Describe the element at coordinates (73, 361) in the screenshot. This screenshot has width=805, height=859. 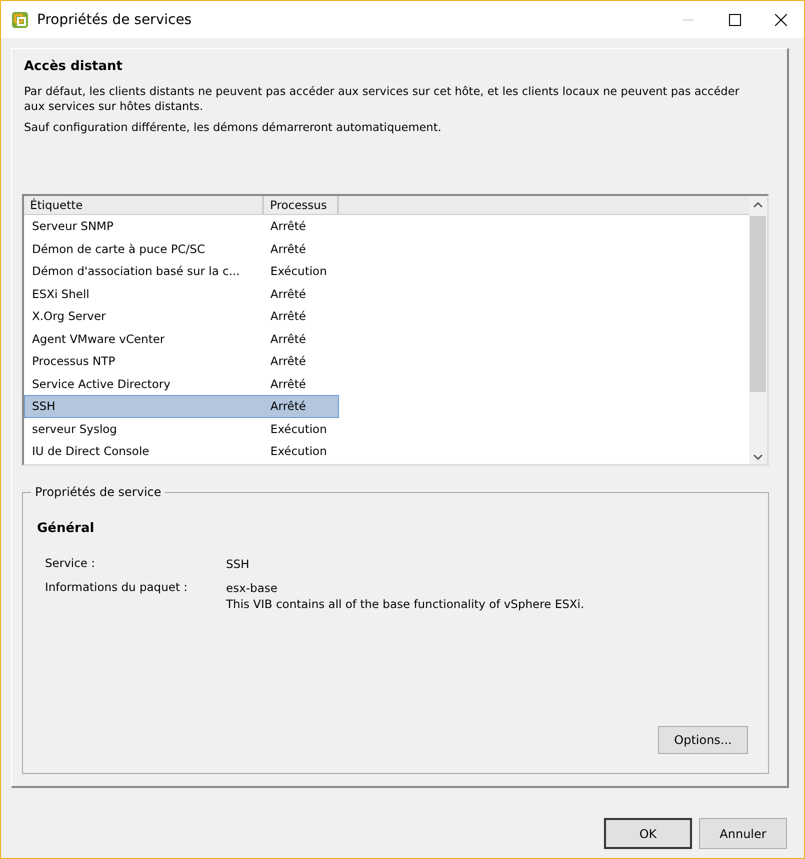
I see `label-cell-text: Processus NTP` at that location.